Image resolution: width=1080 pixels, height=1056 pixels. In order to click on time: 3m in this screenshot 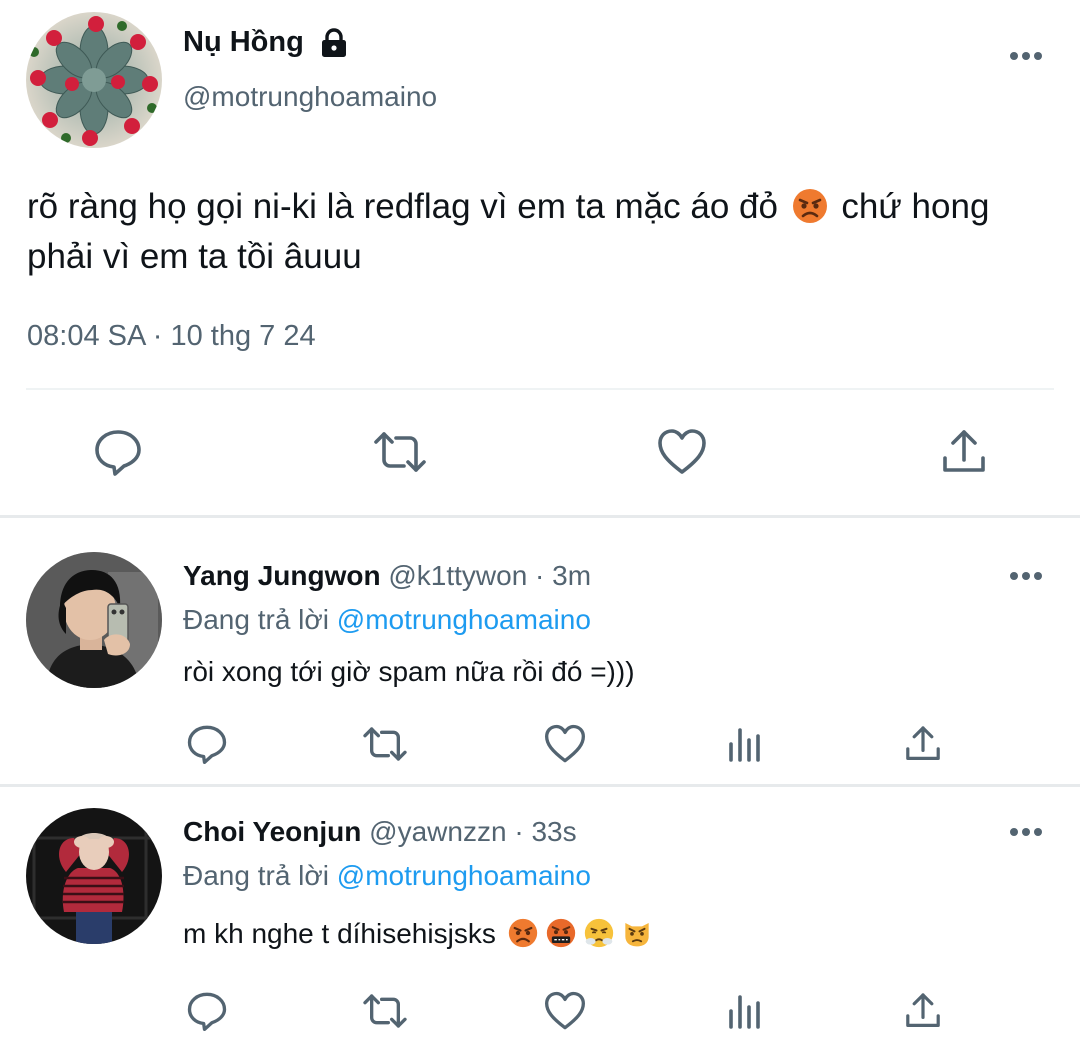, I will do `click(571, 575)`.